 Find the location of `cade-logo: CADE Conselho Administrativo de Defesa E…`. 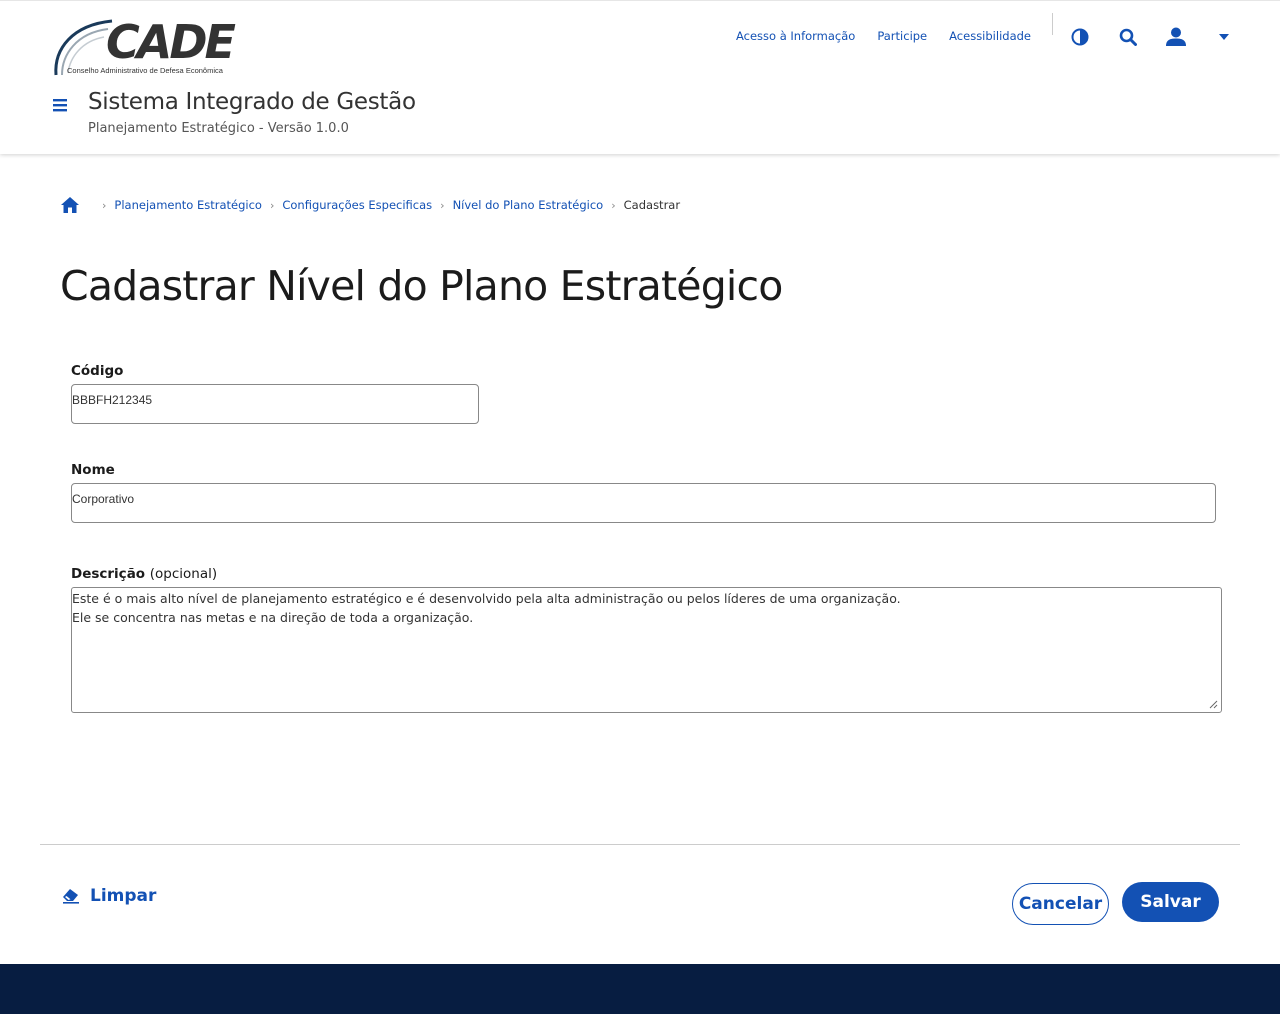

cade-logo: CADE Conselho Administrativo de Defesa E… is located at coordinates (147, 47).